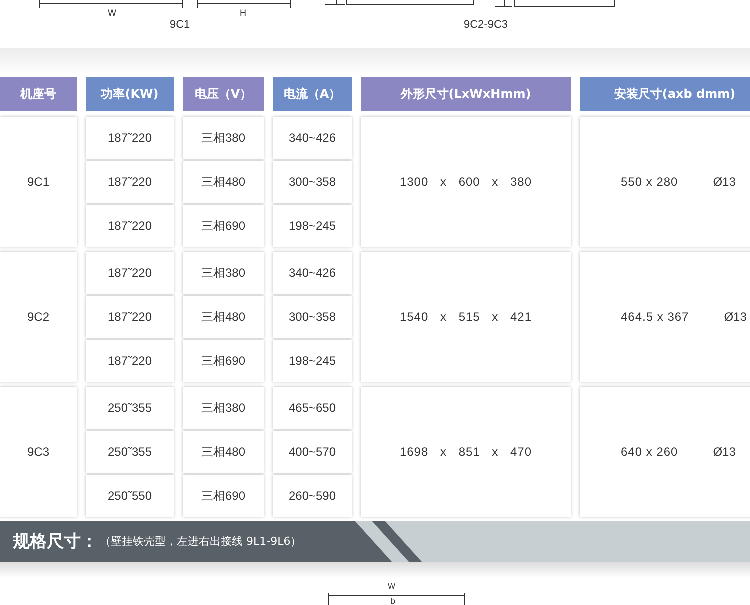 The width and height of the screenshot is (750, 605). I want to click on dimension-label: H, so click(243, 13).